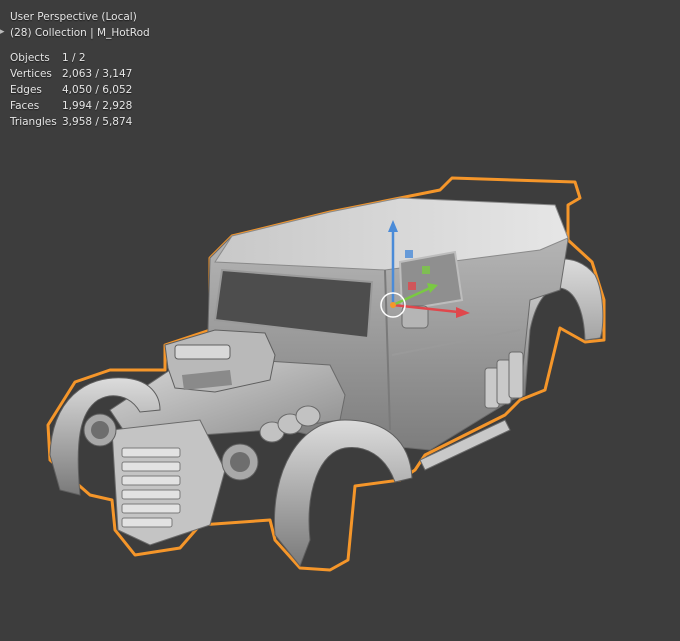 This screenshot has width=680, height=641. Describe the element at coordinates (97, 106) in the screenshot. I see `stat-value: 1,994 / 2,928` at that location.